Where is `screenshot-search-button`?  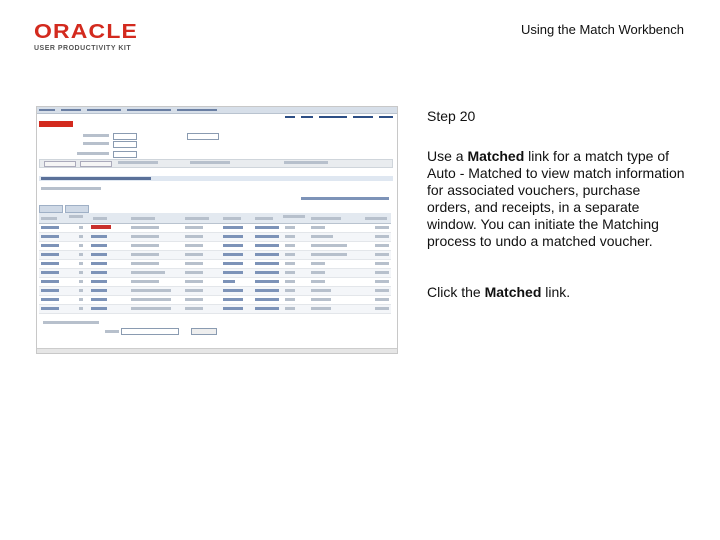
screenshot-search-button is located at coordinates (60, 164).